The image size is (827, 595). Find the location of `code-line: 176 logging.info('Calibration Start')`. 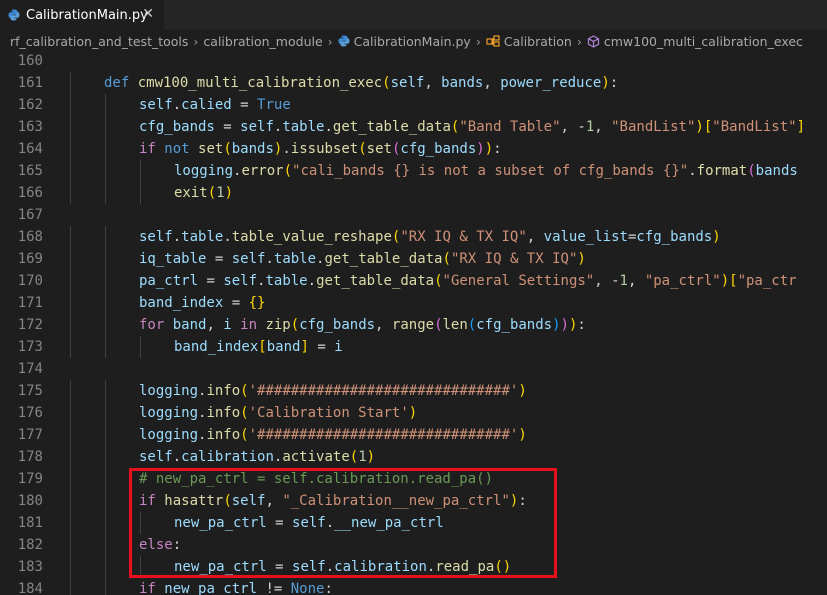

code-line: 176 logging.info('Calibration Start') is located at coordinates (413, 413).